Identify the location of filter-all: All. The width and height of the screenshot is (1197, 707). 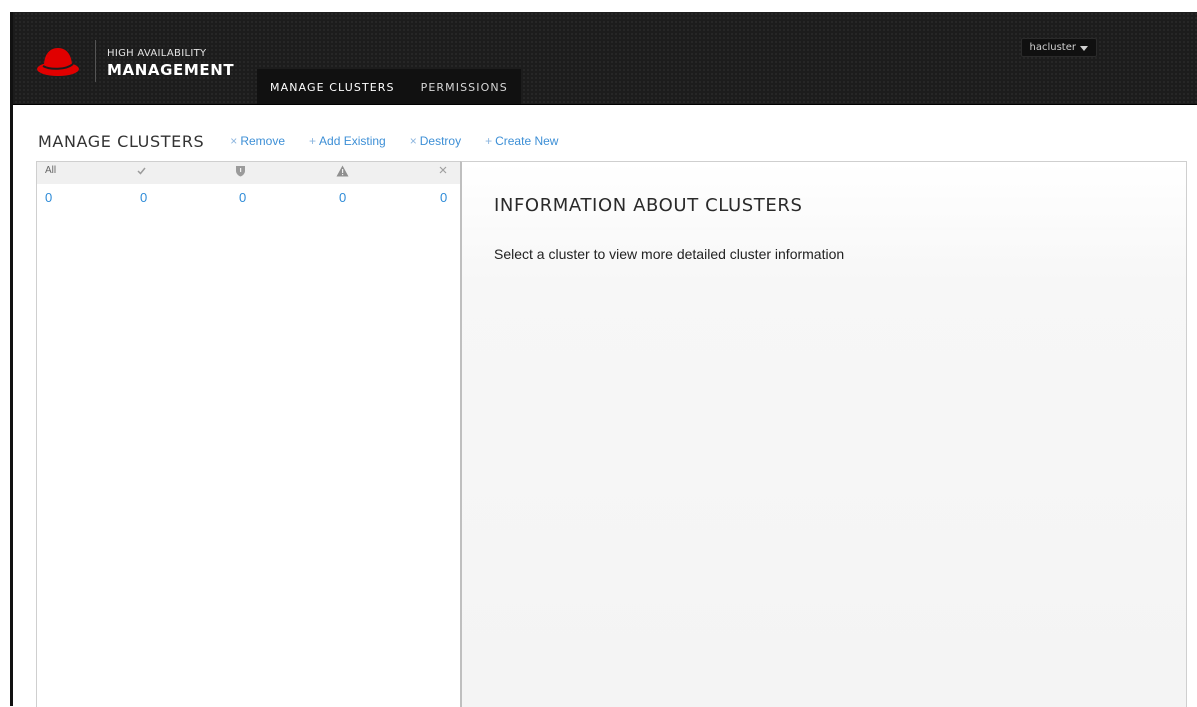
(50, 170).